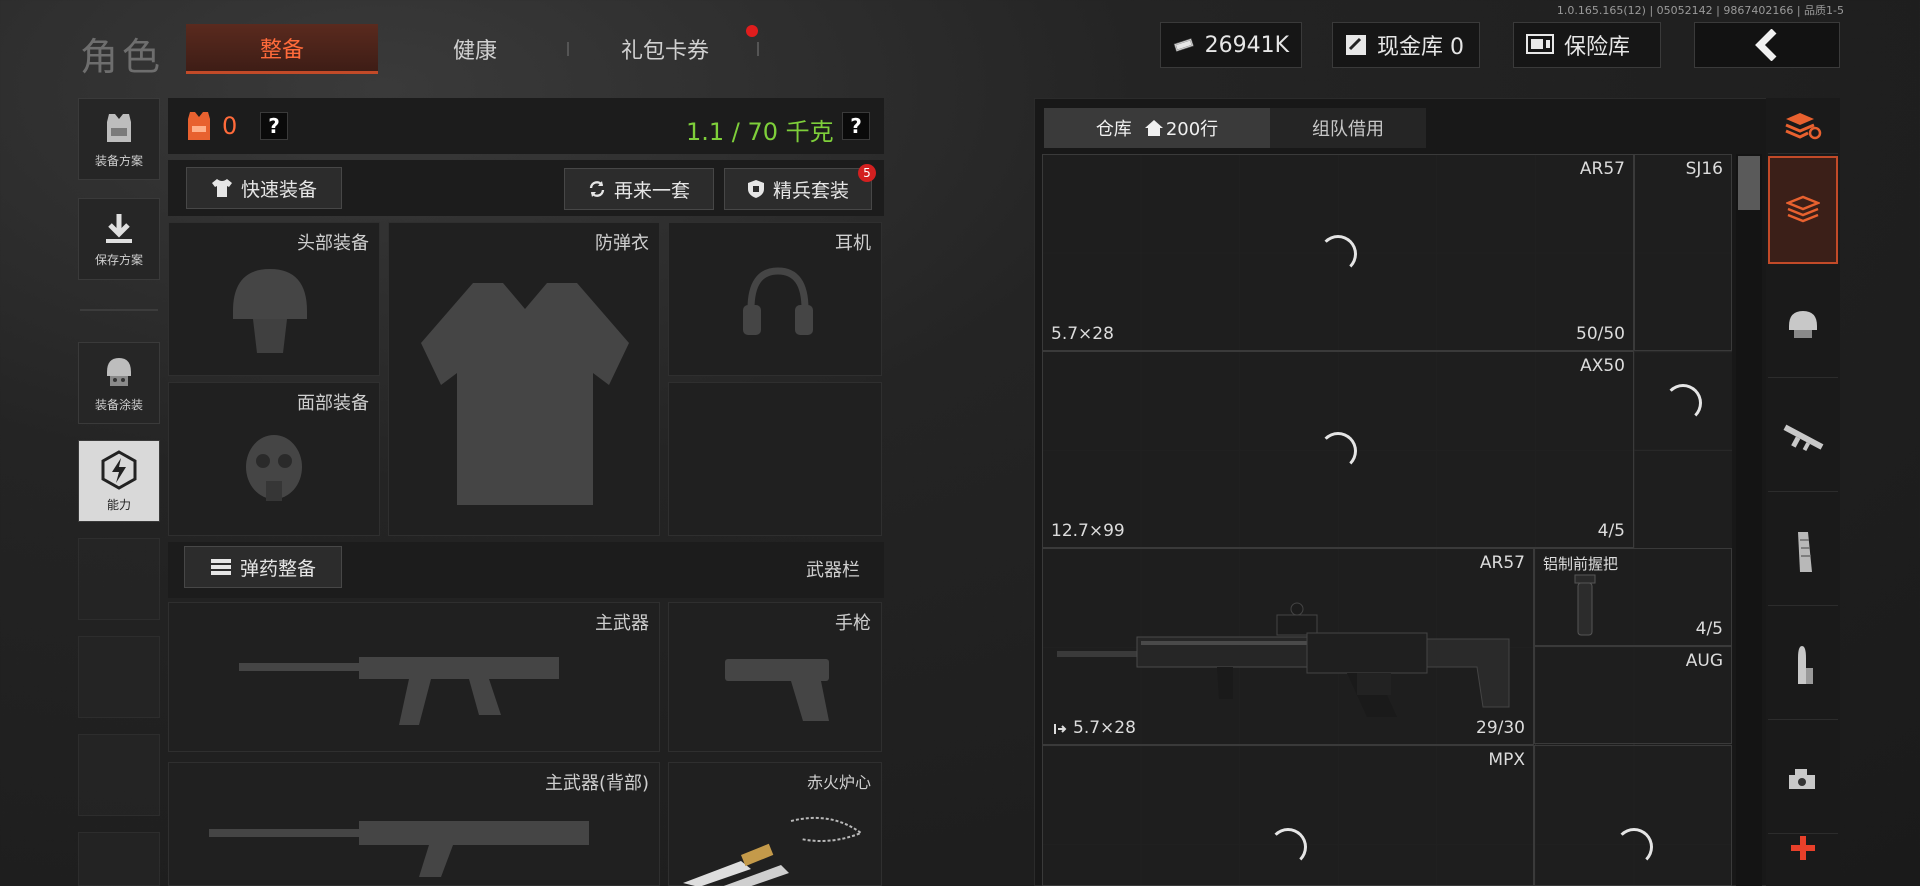  I want to click on slot-head: 头部装备, so click(274, 299).